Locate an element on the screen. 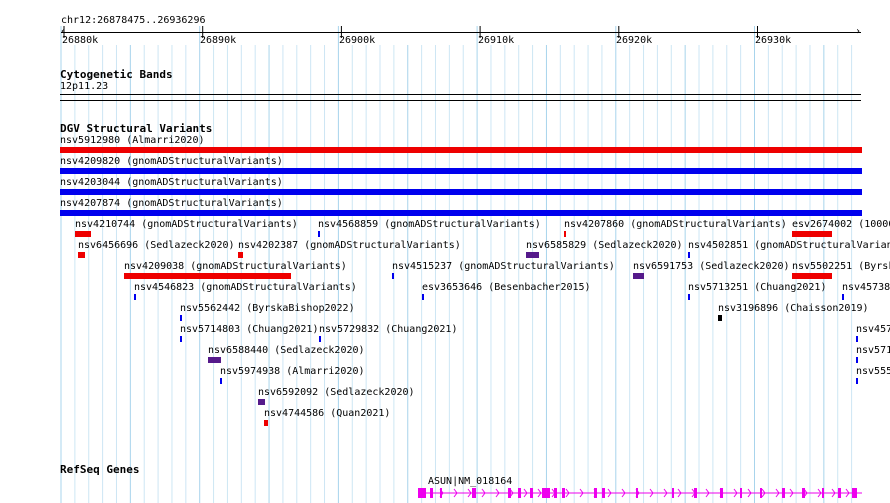  sv-label: nsv5974938 (Almarri2020) is located at coordinates (292, 371).